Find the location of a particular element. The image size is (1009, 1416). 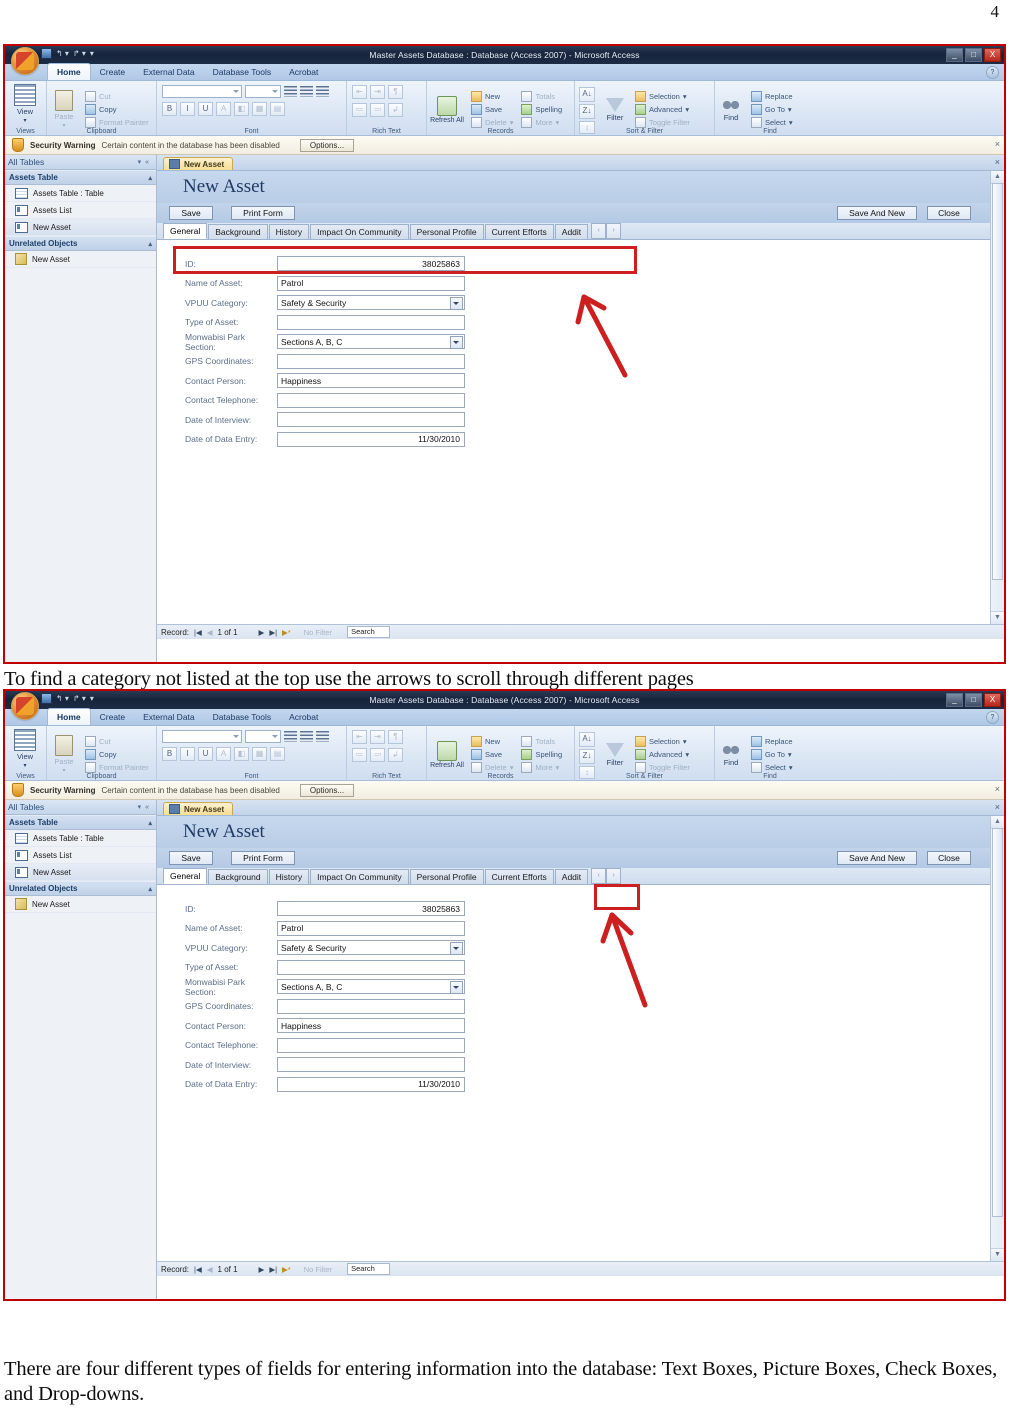

nav-group-unrelated-objects: Unrelated Objects ▴ is located at coordinates (80, 888).